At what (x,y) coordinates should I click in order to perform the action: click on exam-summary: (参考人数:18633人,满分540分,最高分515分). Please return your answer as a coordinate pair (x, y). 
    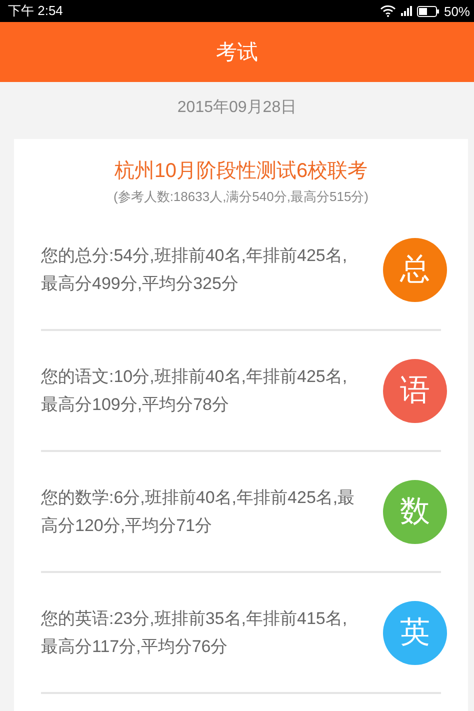
    Looking at the image, I should click on (241, 197).